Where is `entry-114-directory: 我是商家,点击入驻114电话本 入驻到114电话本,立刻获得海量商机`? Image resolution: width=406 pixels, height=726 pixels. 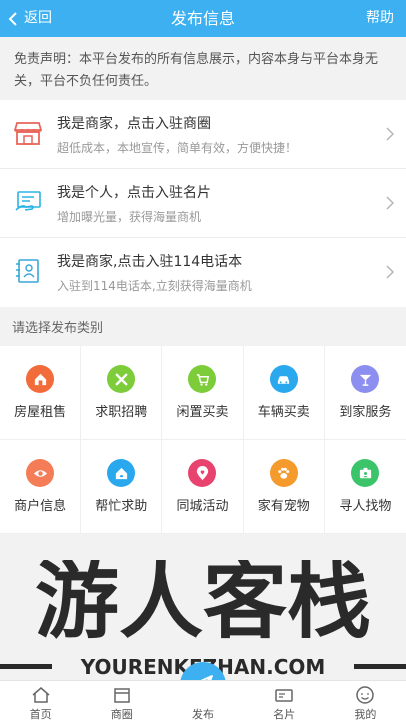
entry-114-directory: 我是商家,点击入驻114电话本 入驻到114电话本,立刻获得海量商机 is located at coordinates (203, 272).